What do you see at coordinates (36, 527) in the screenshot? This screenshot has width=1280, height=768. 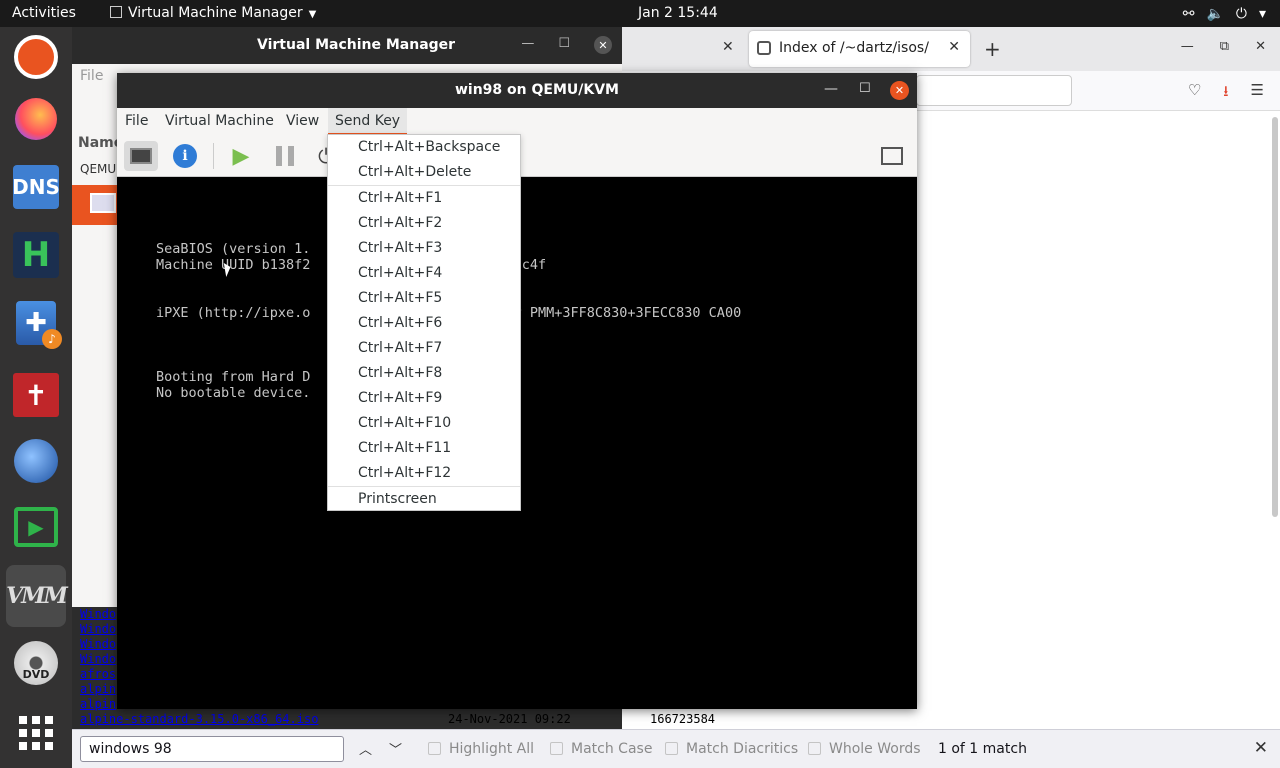 I see `screen-recorder-icon: ▶` at bounding box center [36, 527].